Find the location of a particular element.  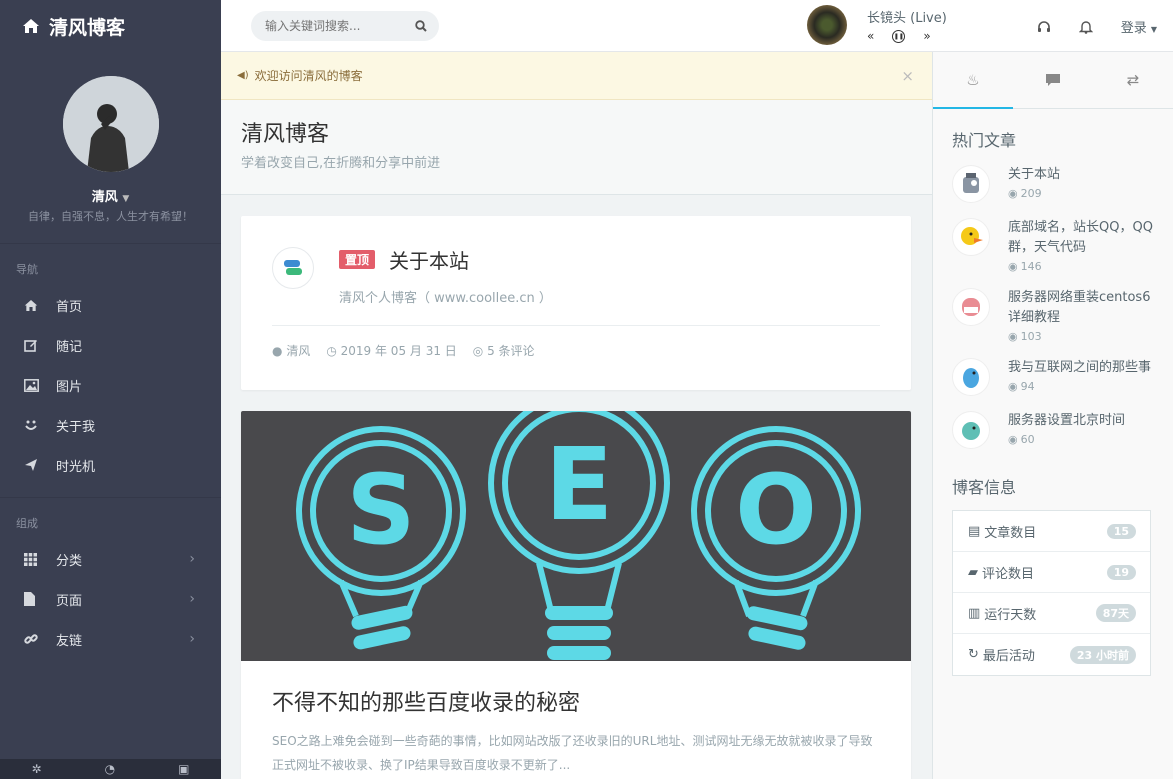

nav-item-home: 首页 is located at coordinates (110, 305).